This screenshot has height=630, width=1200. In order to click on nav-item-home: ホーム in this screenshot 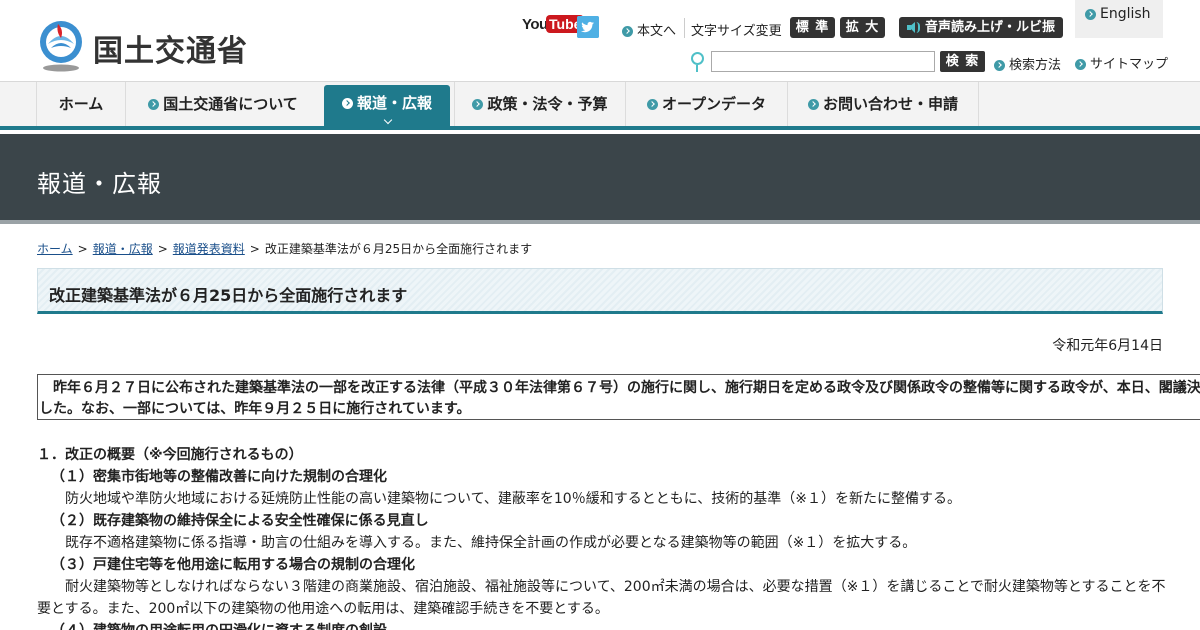, I will do `click(80, 104)`.